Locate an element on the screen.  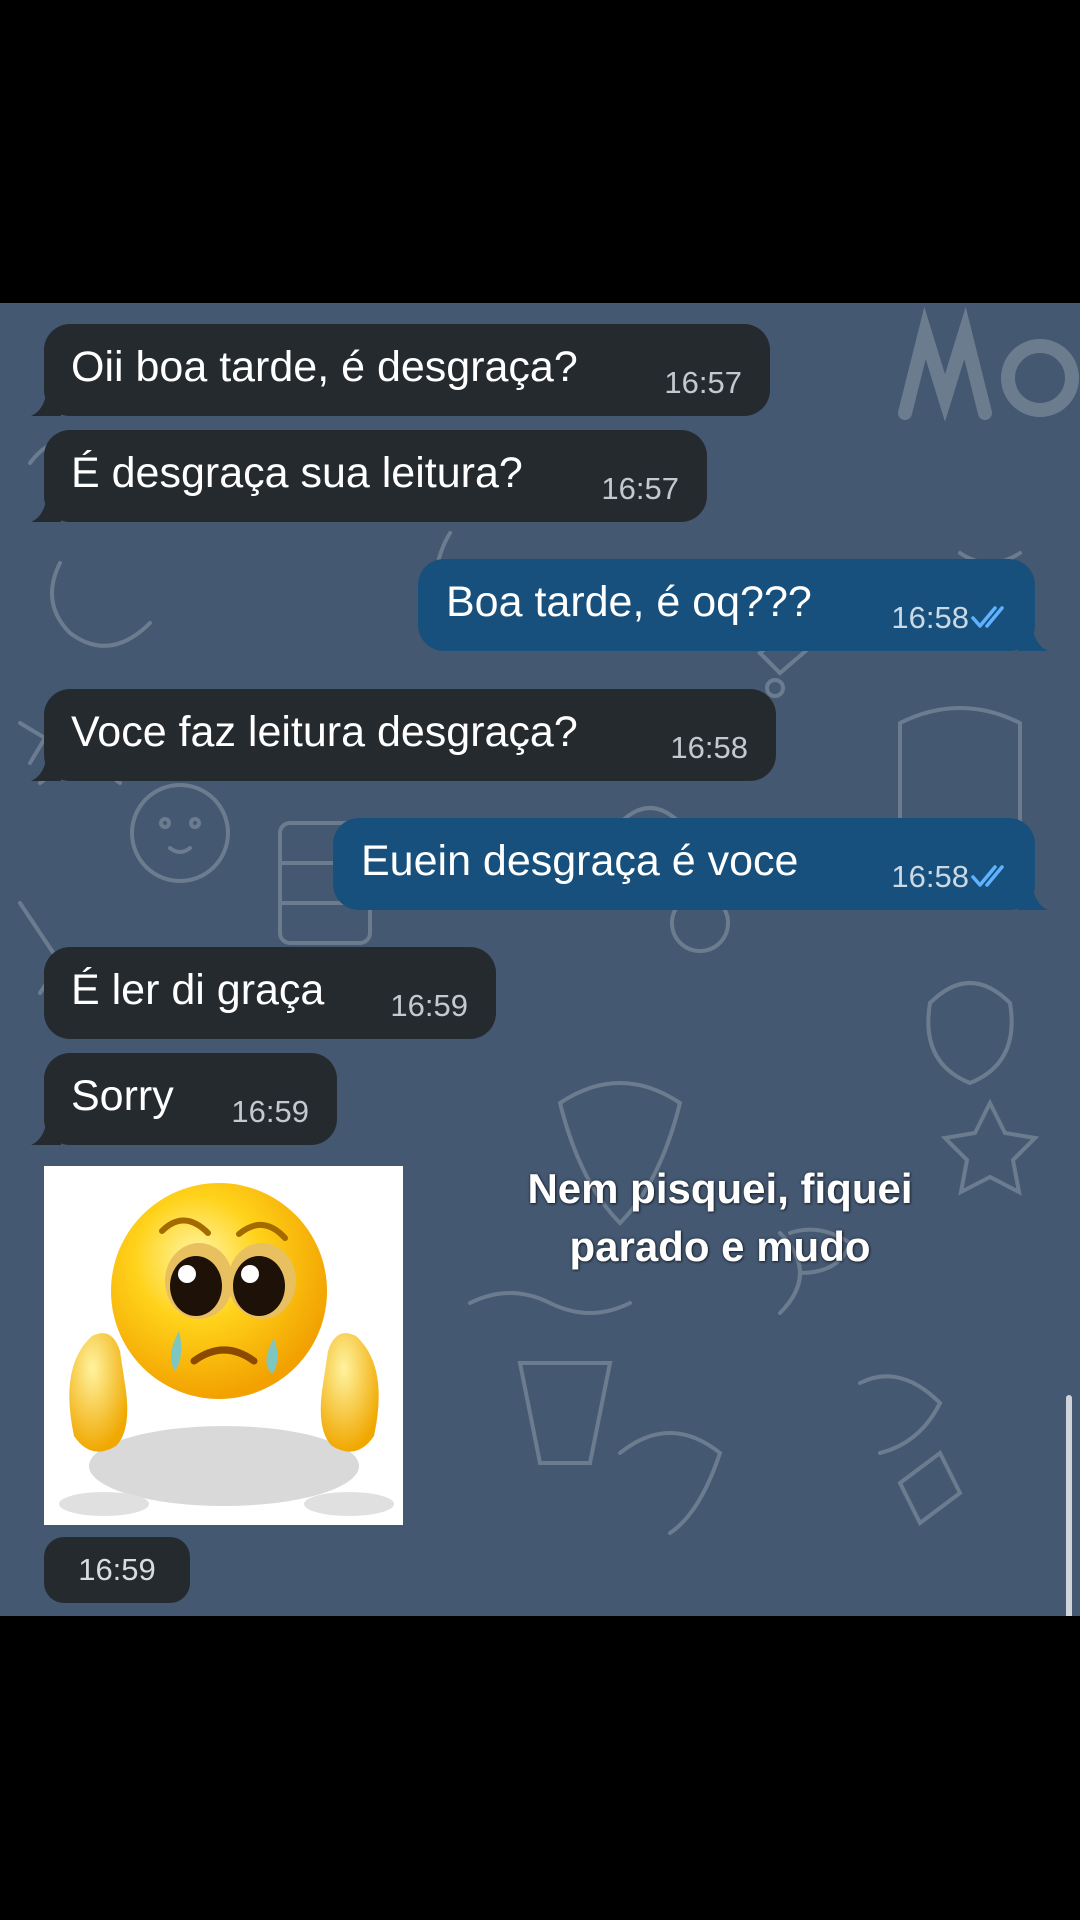
overlay-caption: Nem pisquei, fiquei parado e mudo is located at coordinates (720, 1218).